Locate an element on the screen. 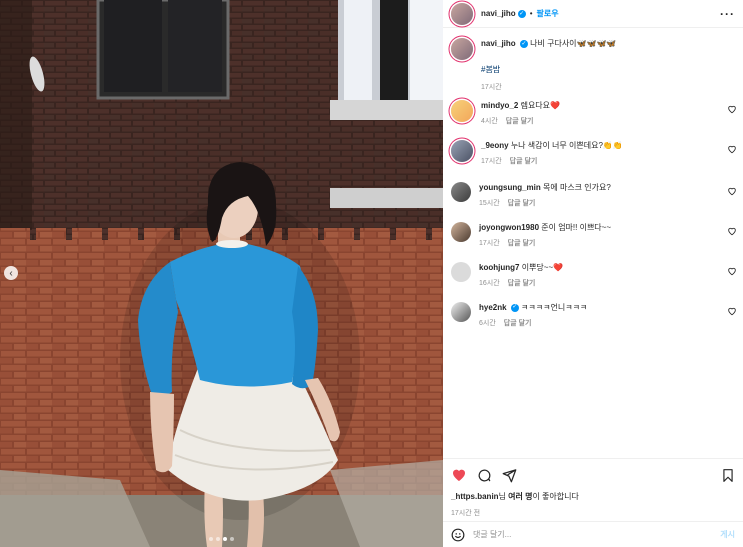  caption-avatar is located at coordinates (462, 49).